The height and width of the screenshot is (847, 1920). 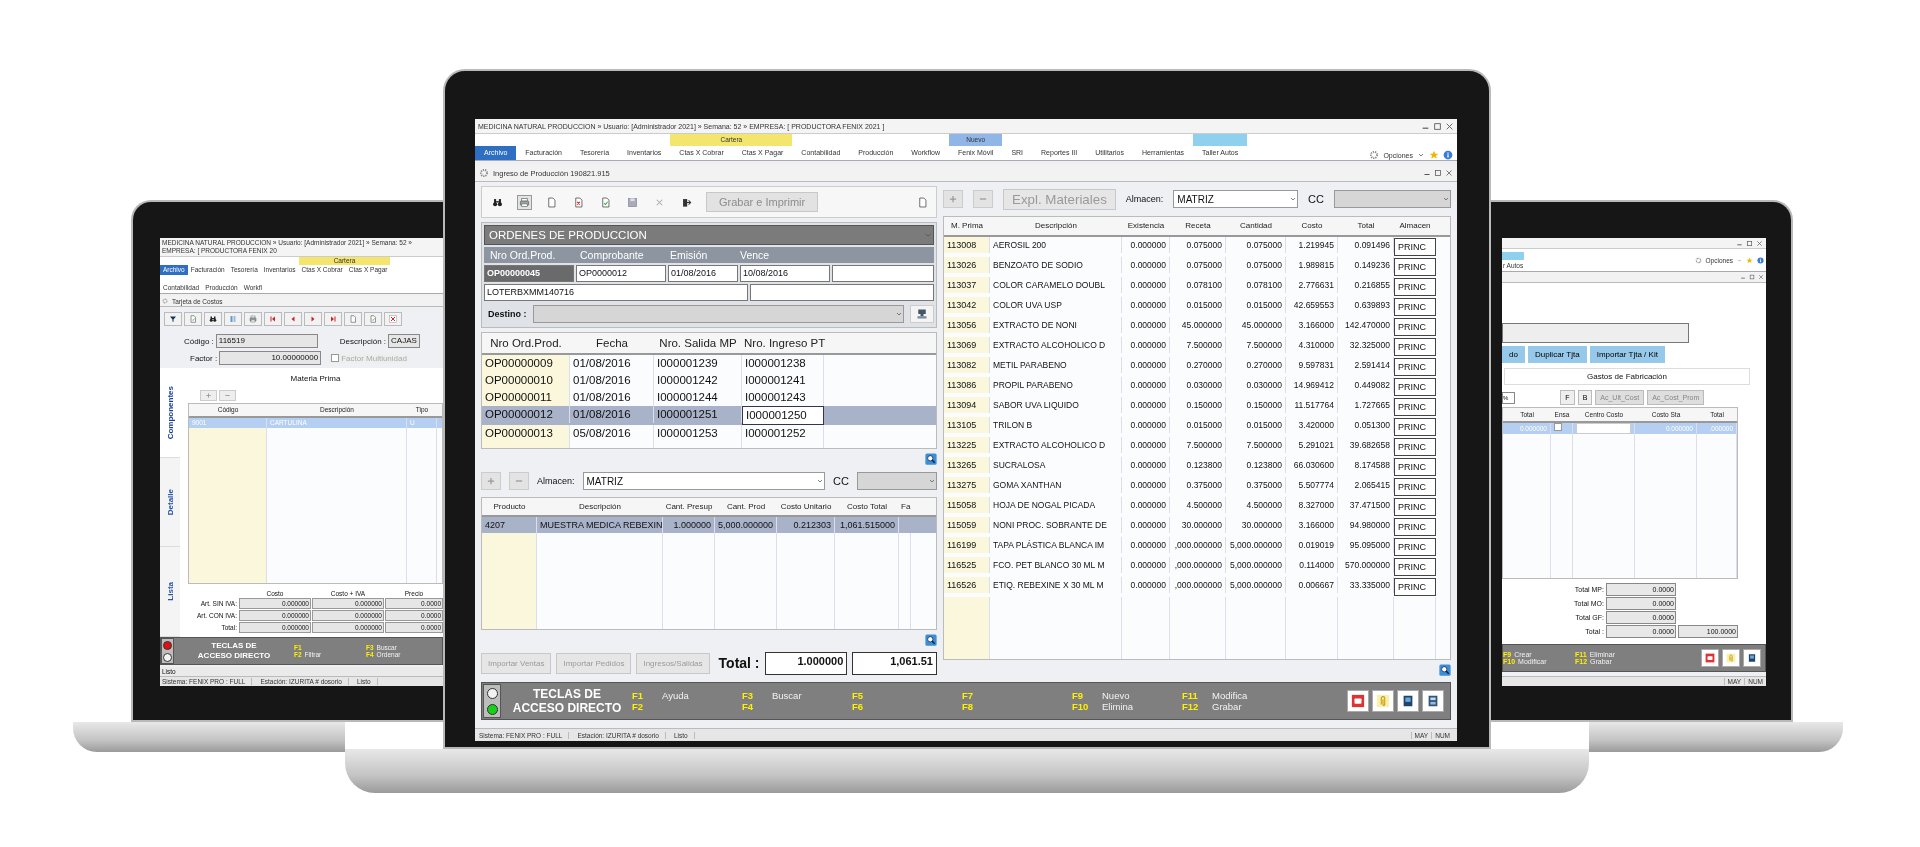 What do you see at coordinates (686, 202) in the screenshot?
I see `exit-icon` at bounding box center [686, 202].